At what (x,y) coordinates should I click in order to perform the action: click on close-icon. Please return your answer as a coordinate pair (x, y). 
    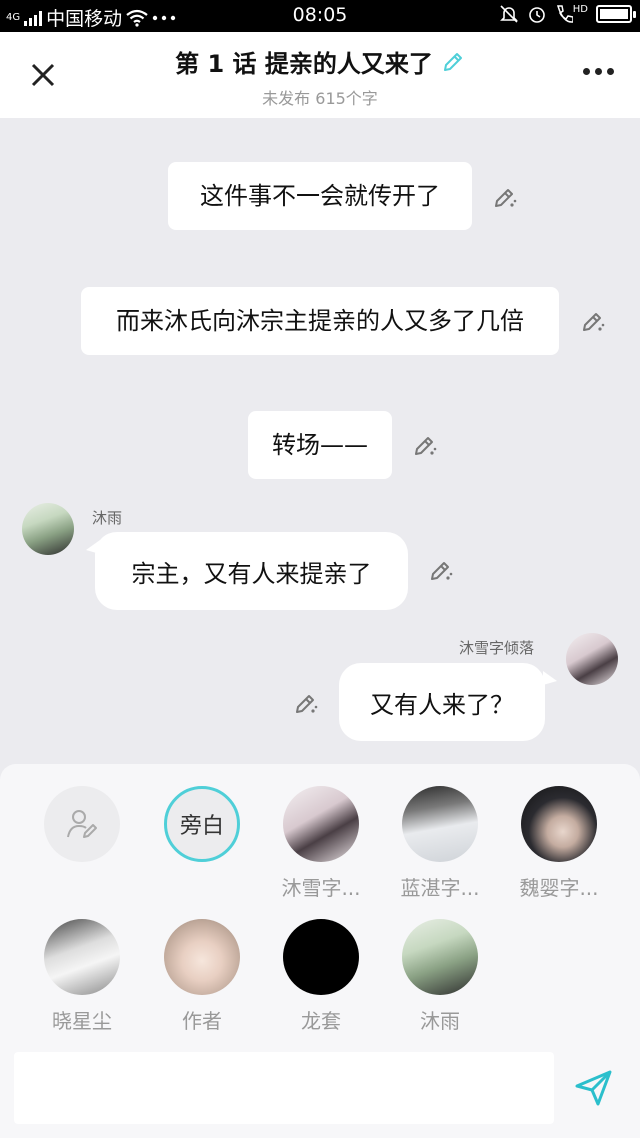
    Looking at the image, I should click on (43, 75).